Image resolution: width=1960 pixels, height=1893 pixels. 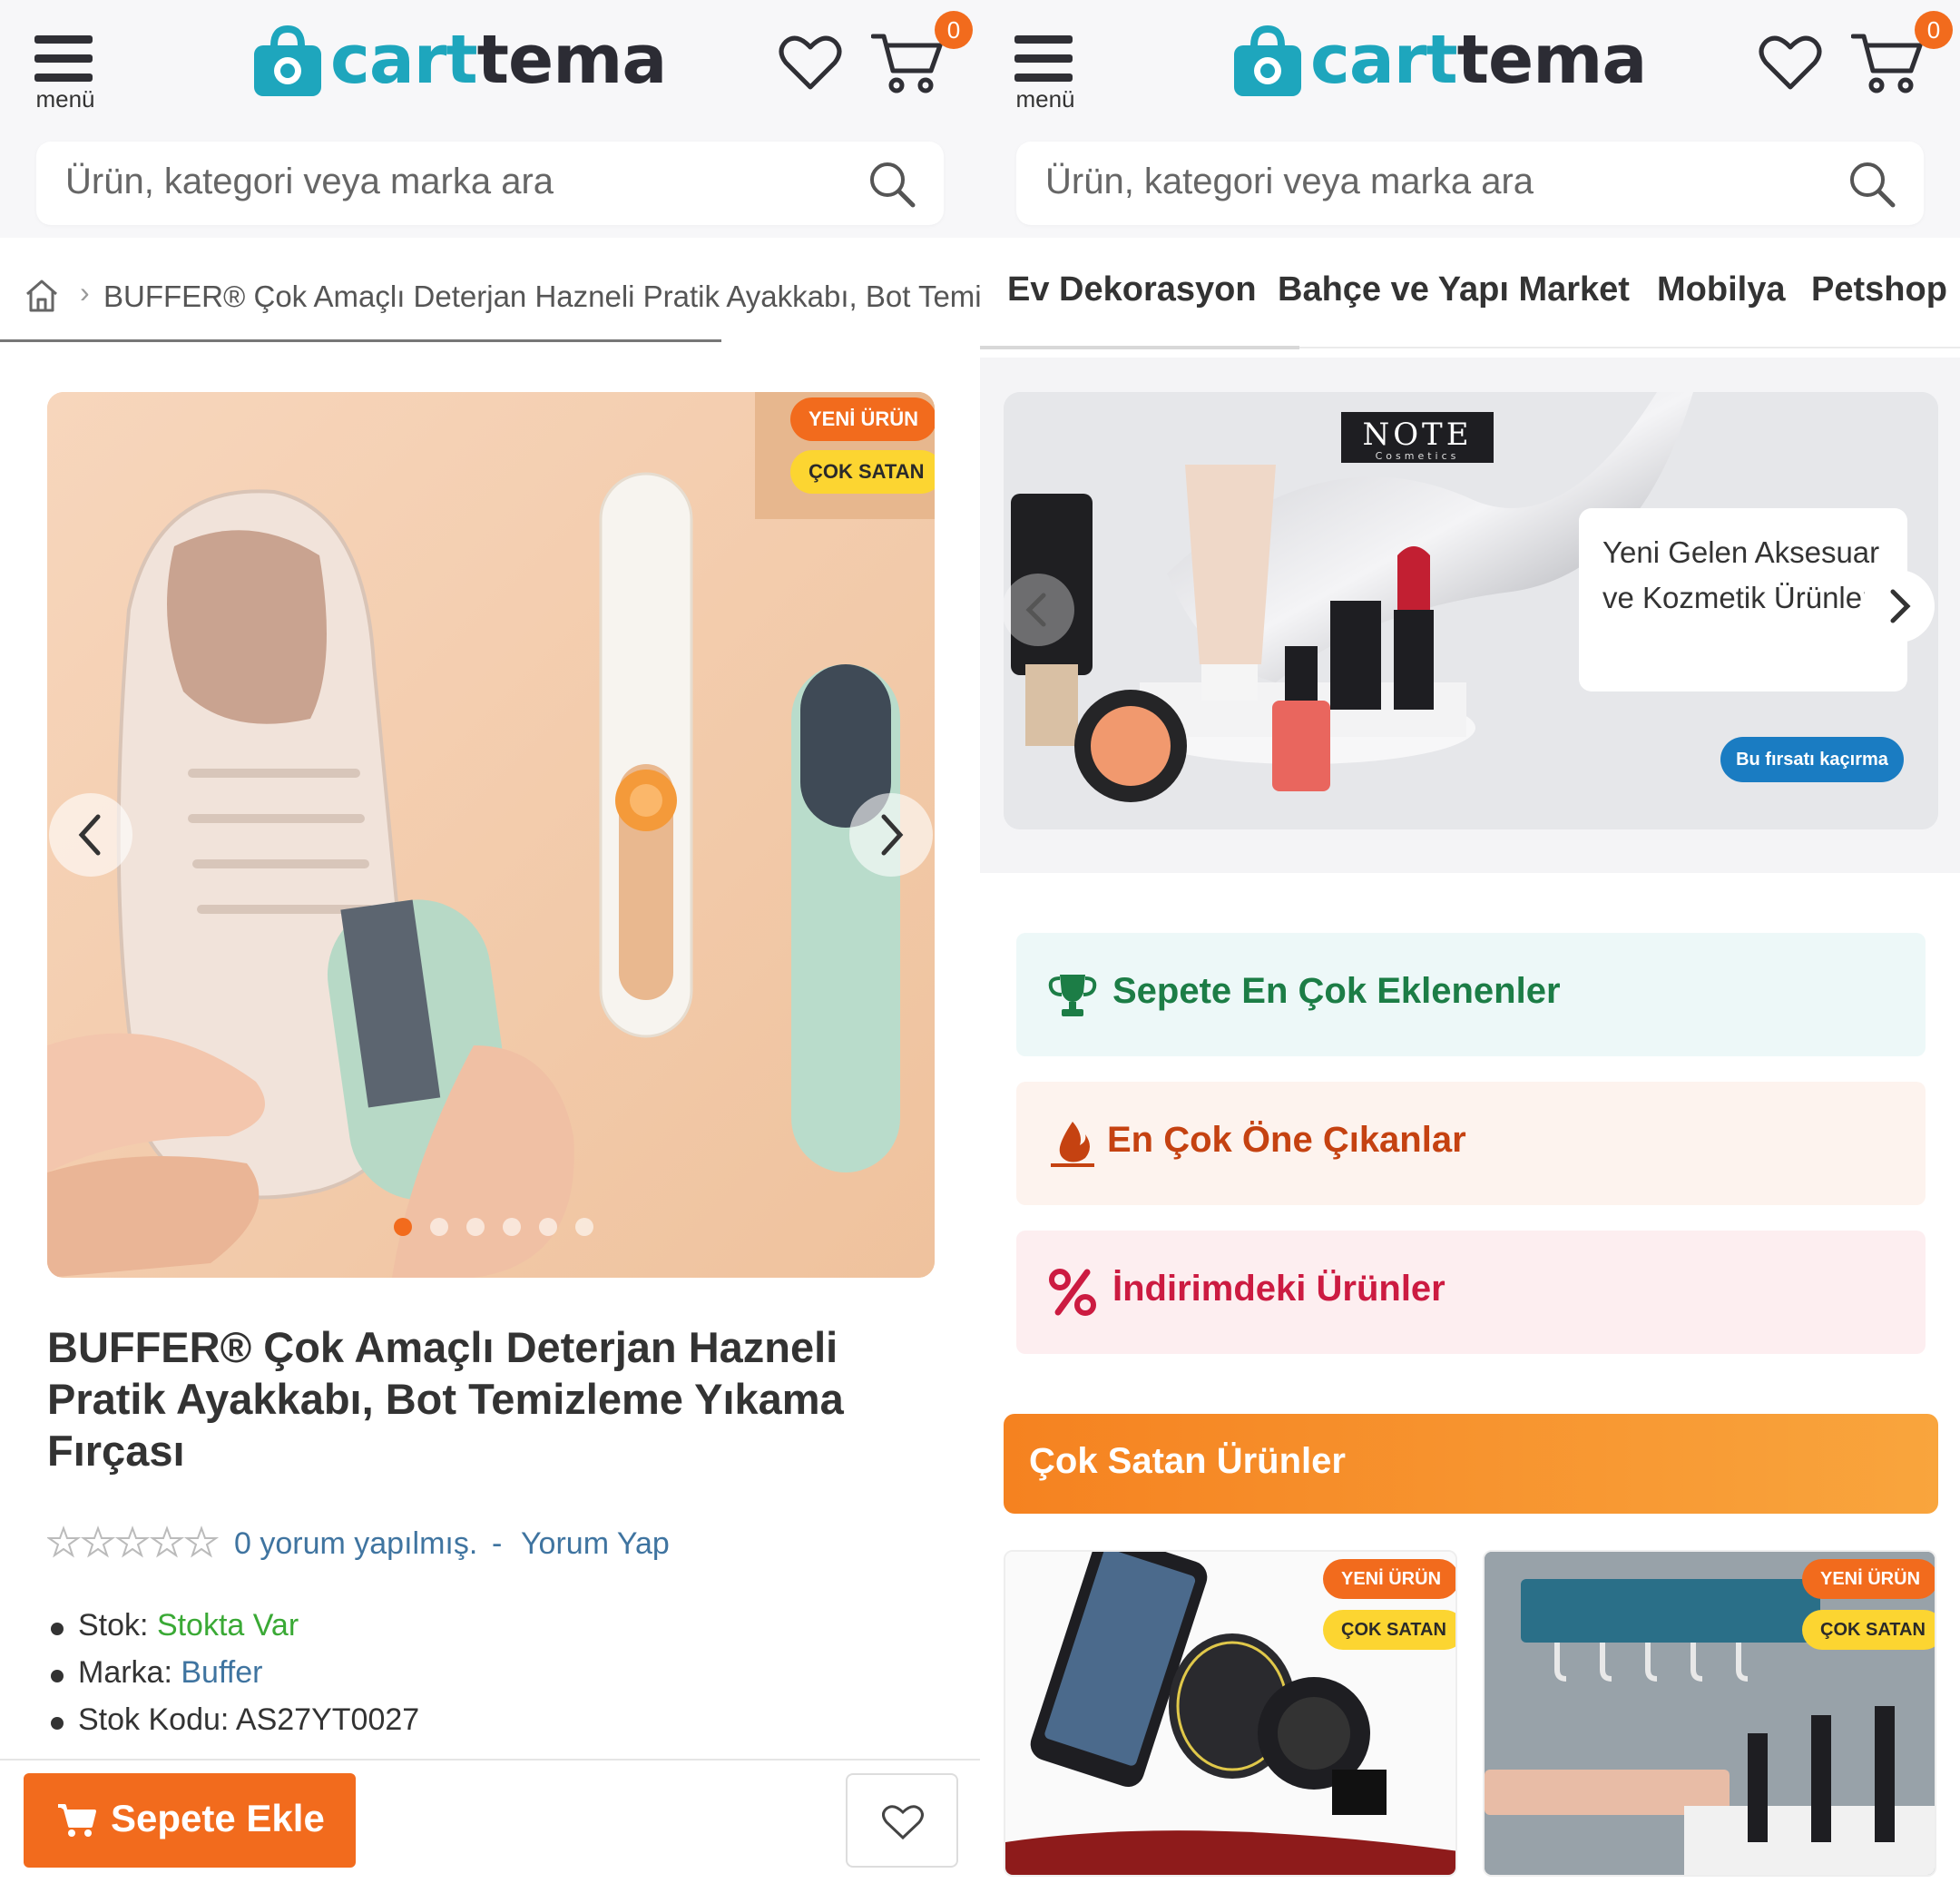 I want to click on add-to-cart-button: Sepete Ekle, so click(x=190, y=1821).